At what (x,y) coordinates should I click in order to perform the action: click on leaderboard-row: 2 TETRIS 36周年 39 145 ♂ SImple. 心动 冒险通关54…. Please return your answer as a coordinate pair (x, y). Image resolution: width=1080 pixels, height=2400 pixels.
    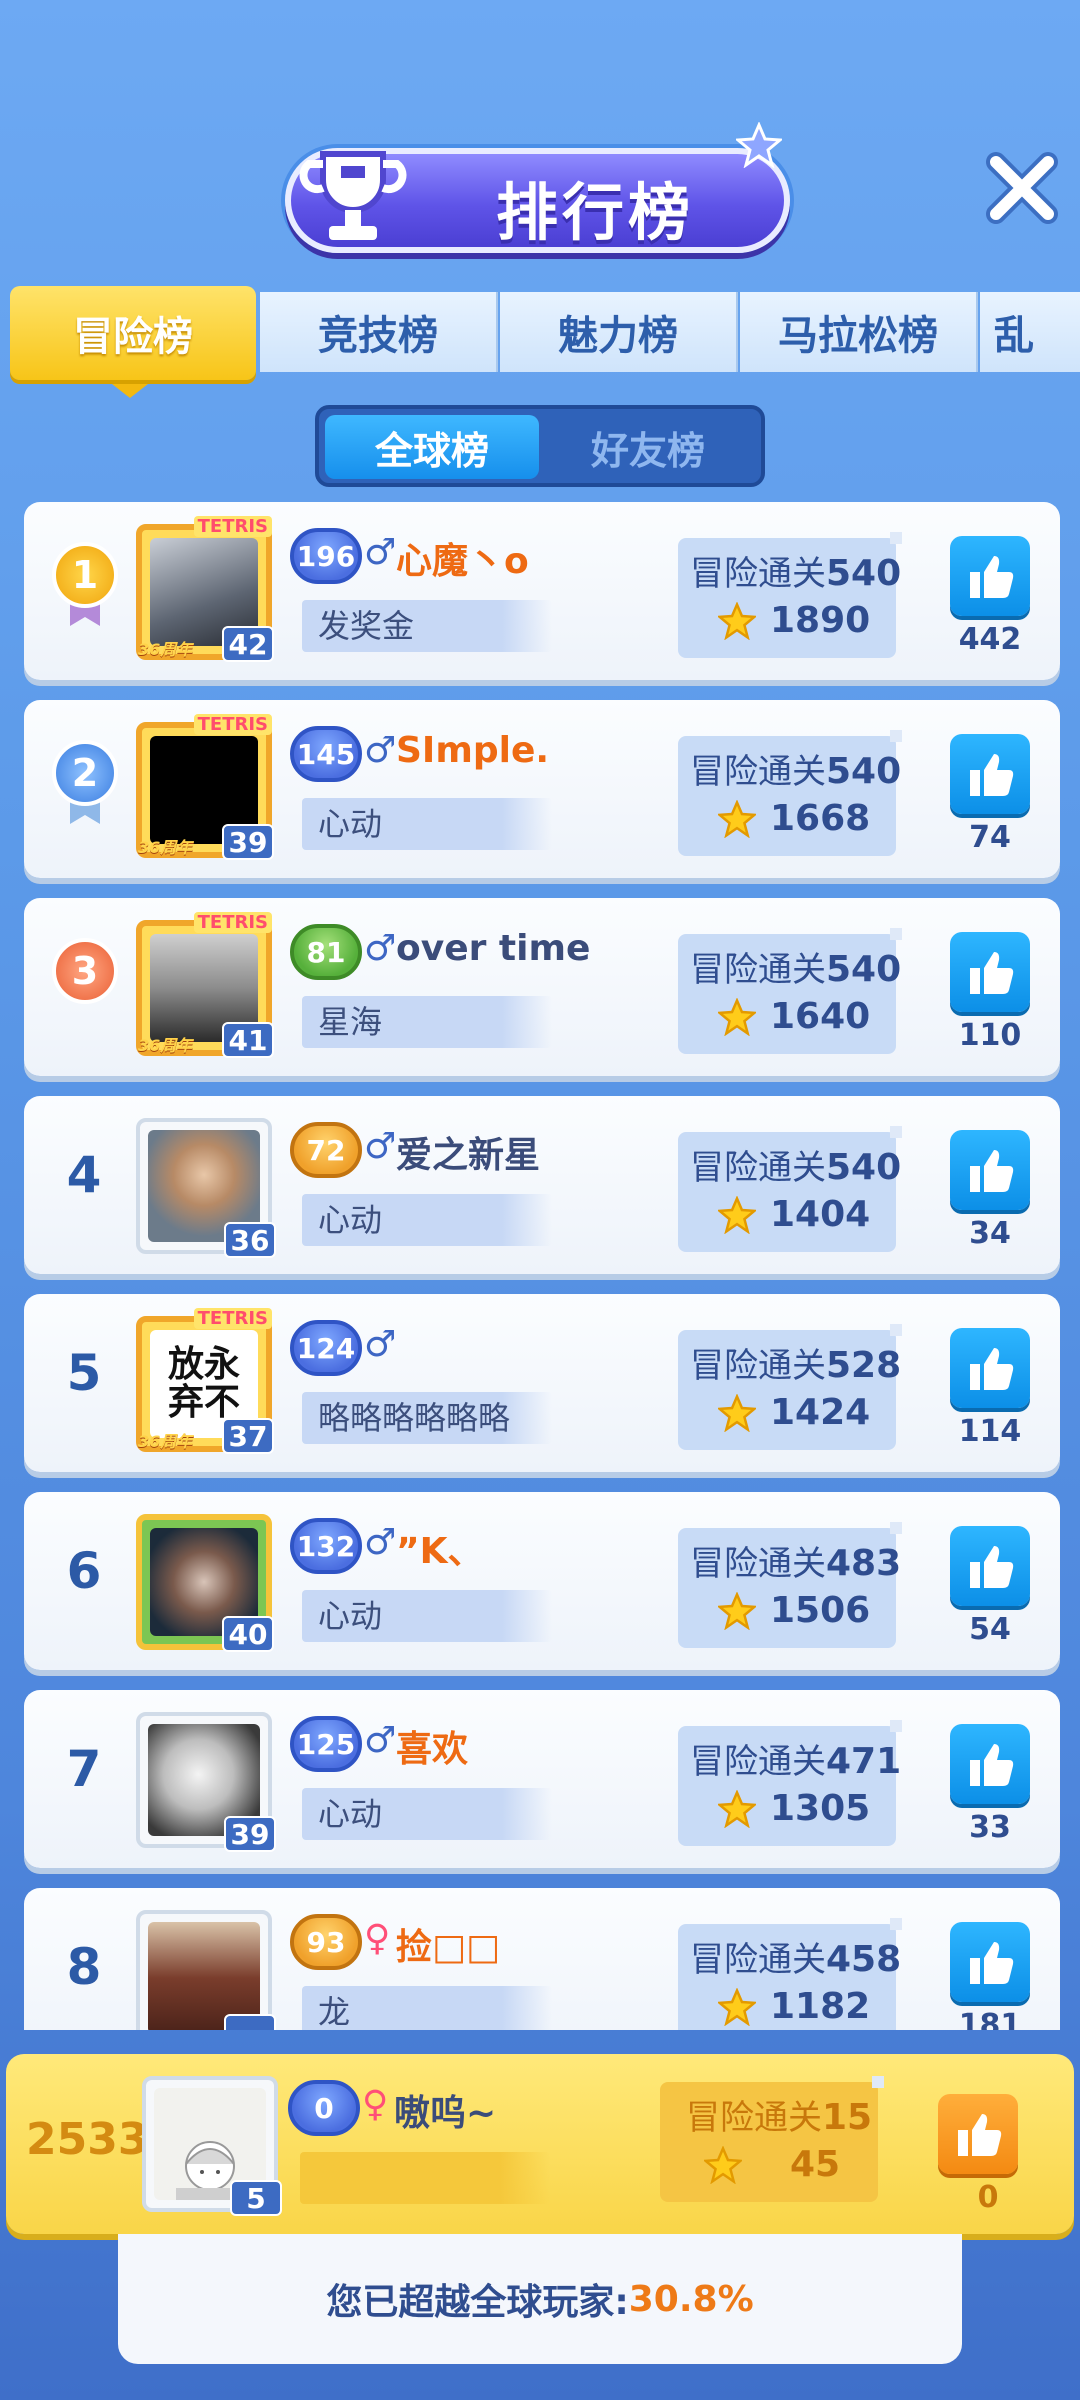
    Looking at the image, I should click on (542, 789).